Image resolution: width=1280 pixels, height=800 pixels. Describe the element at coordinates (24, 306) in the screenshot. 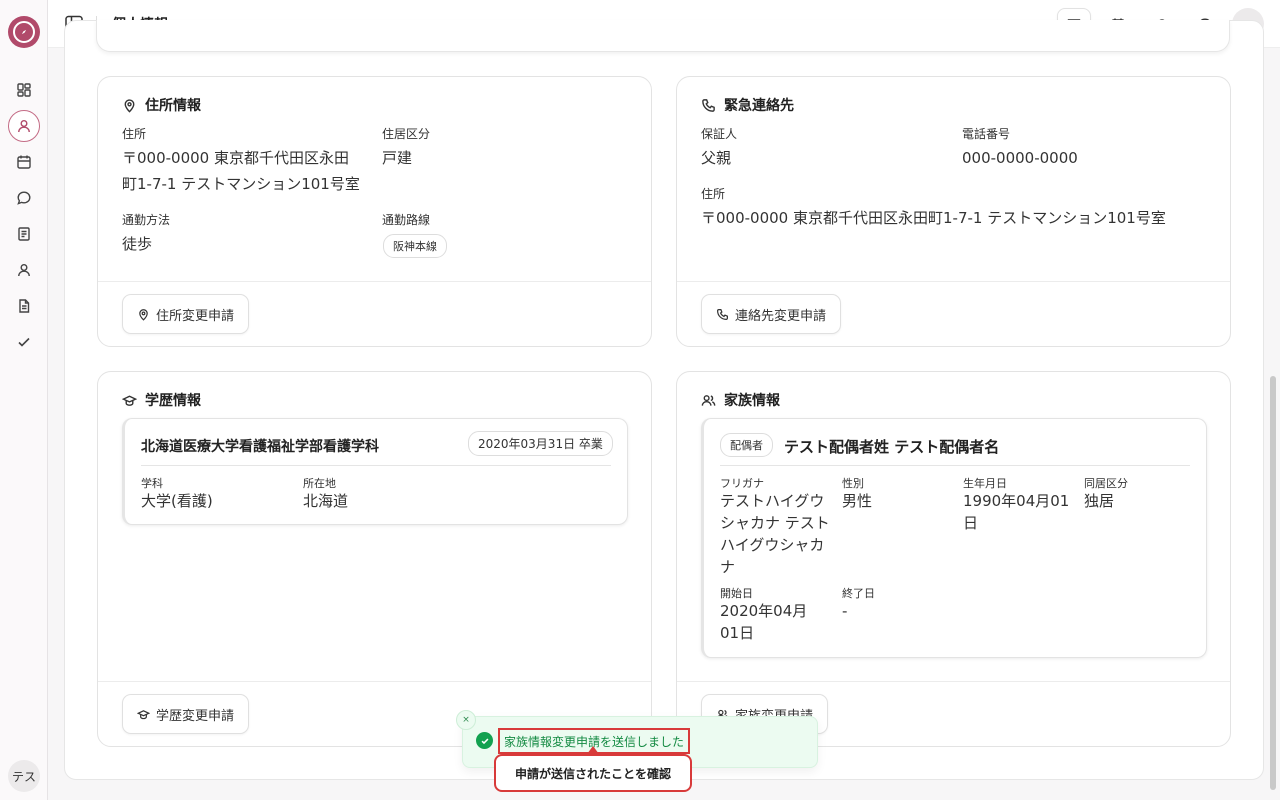

I see `document-icon` at that location.